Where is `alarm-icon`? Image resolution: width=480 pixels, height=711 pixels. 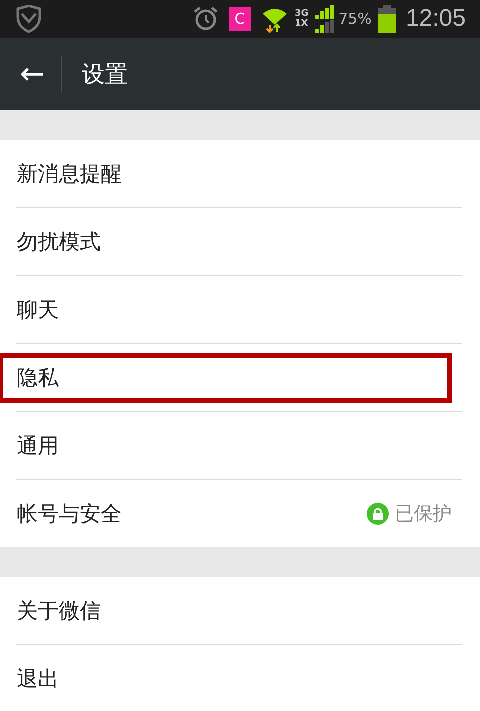 alarm-icon is located at coordinates (205, 19).